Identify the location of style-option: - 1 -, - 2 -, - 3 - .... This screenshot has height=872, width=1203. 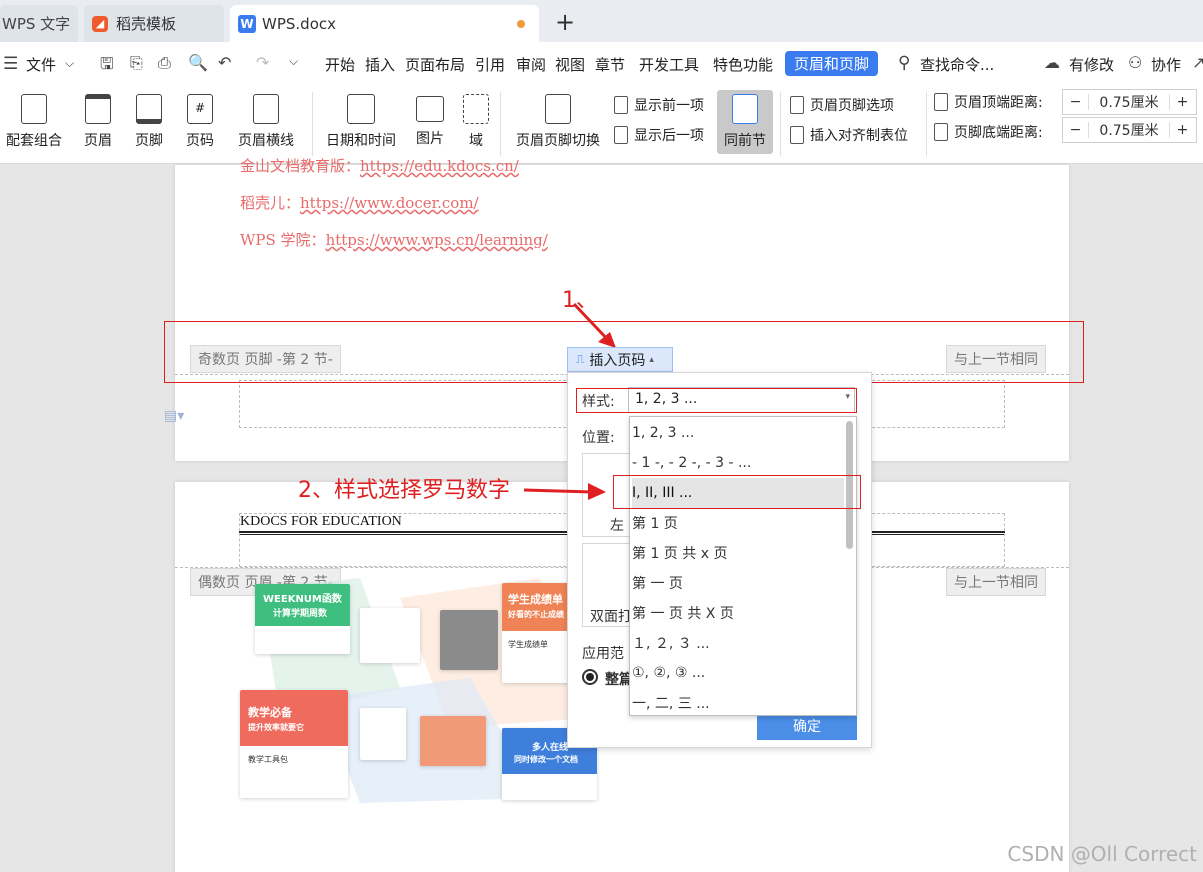
(738, 463).